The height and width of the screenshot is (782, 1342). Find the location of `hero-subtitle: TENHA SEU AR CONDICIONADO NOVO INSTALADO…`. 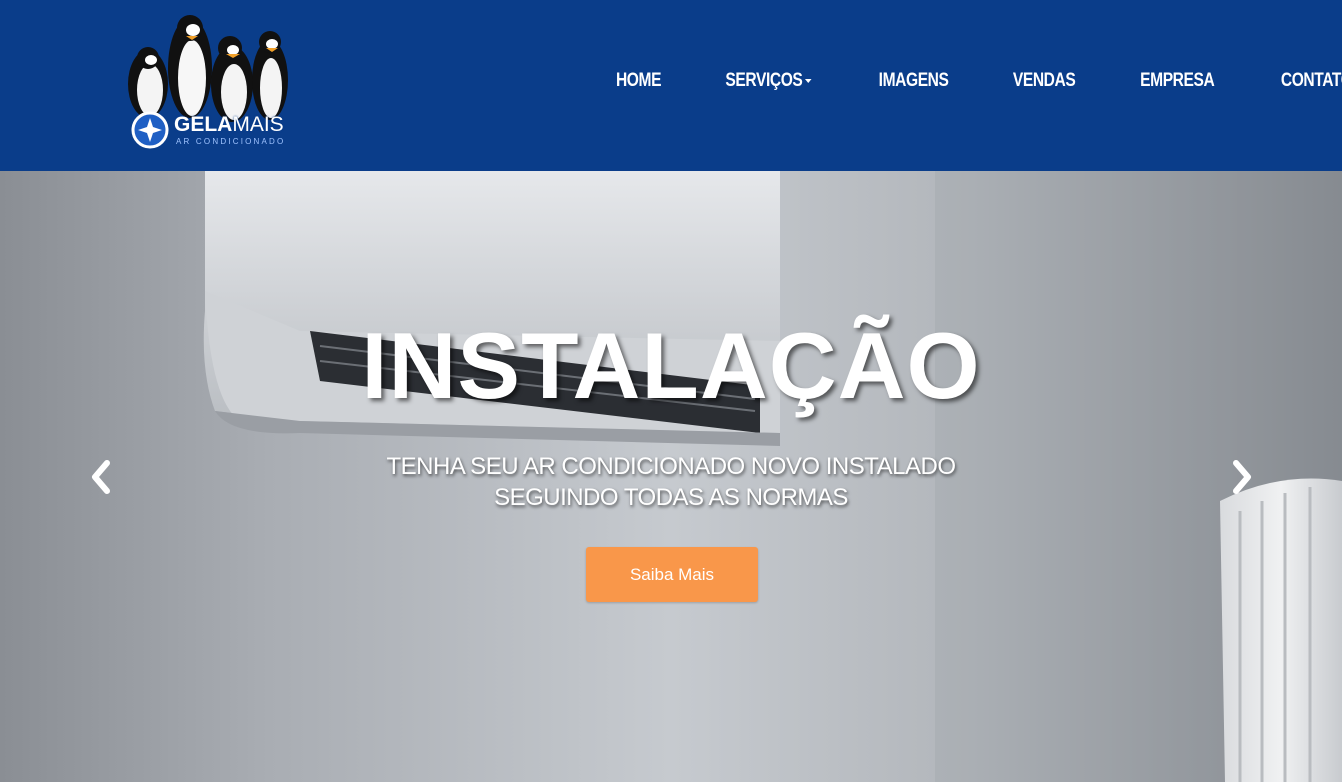

hero-subtitle: TENHA SEU AR CONDICIONADO NOVO INSTALADO… is located at coordinates (671, 482).